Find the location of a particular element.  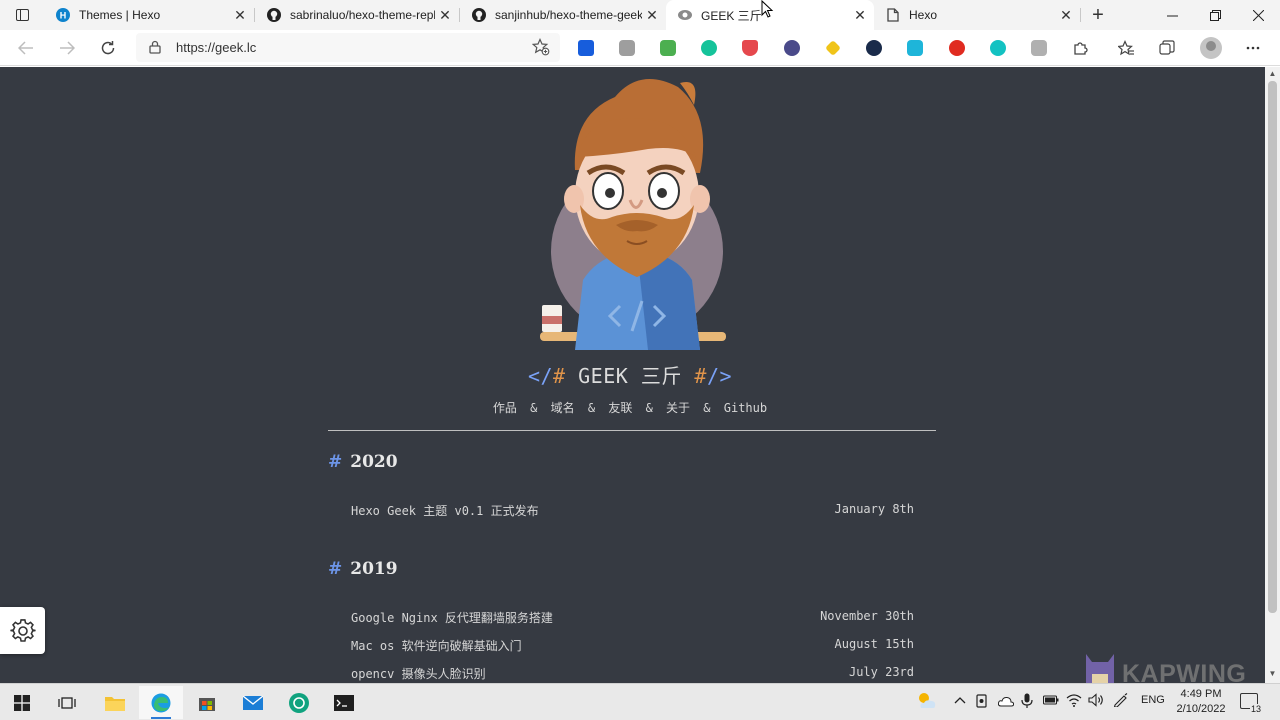

copy-extension-icon is located at coordinates (627, 48).